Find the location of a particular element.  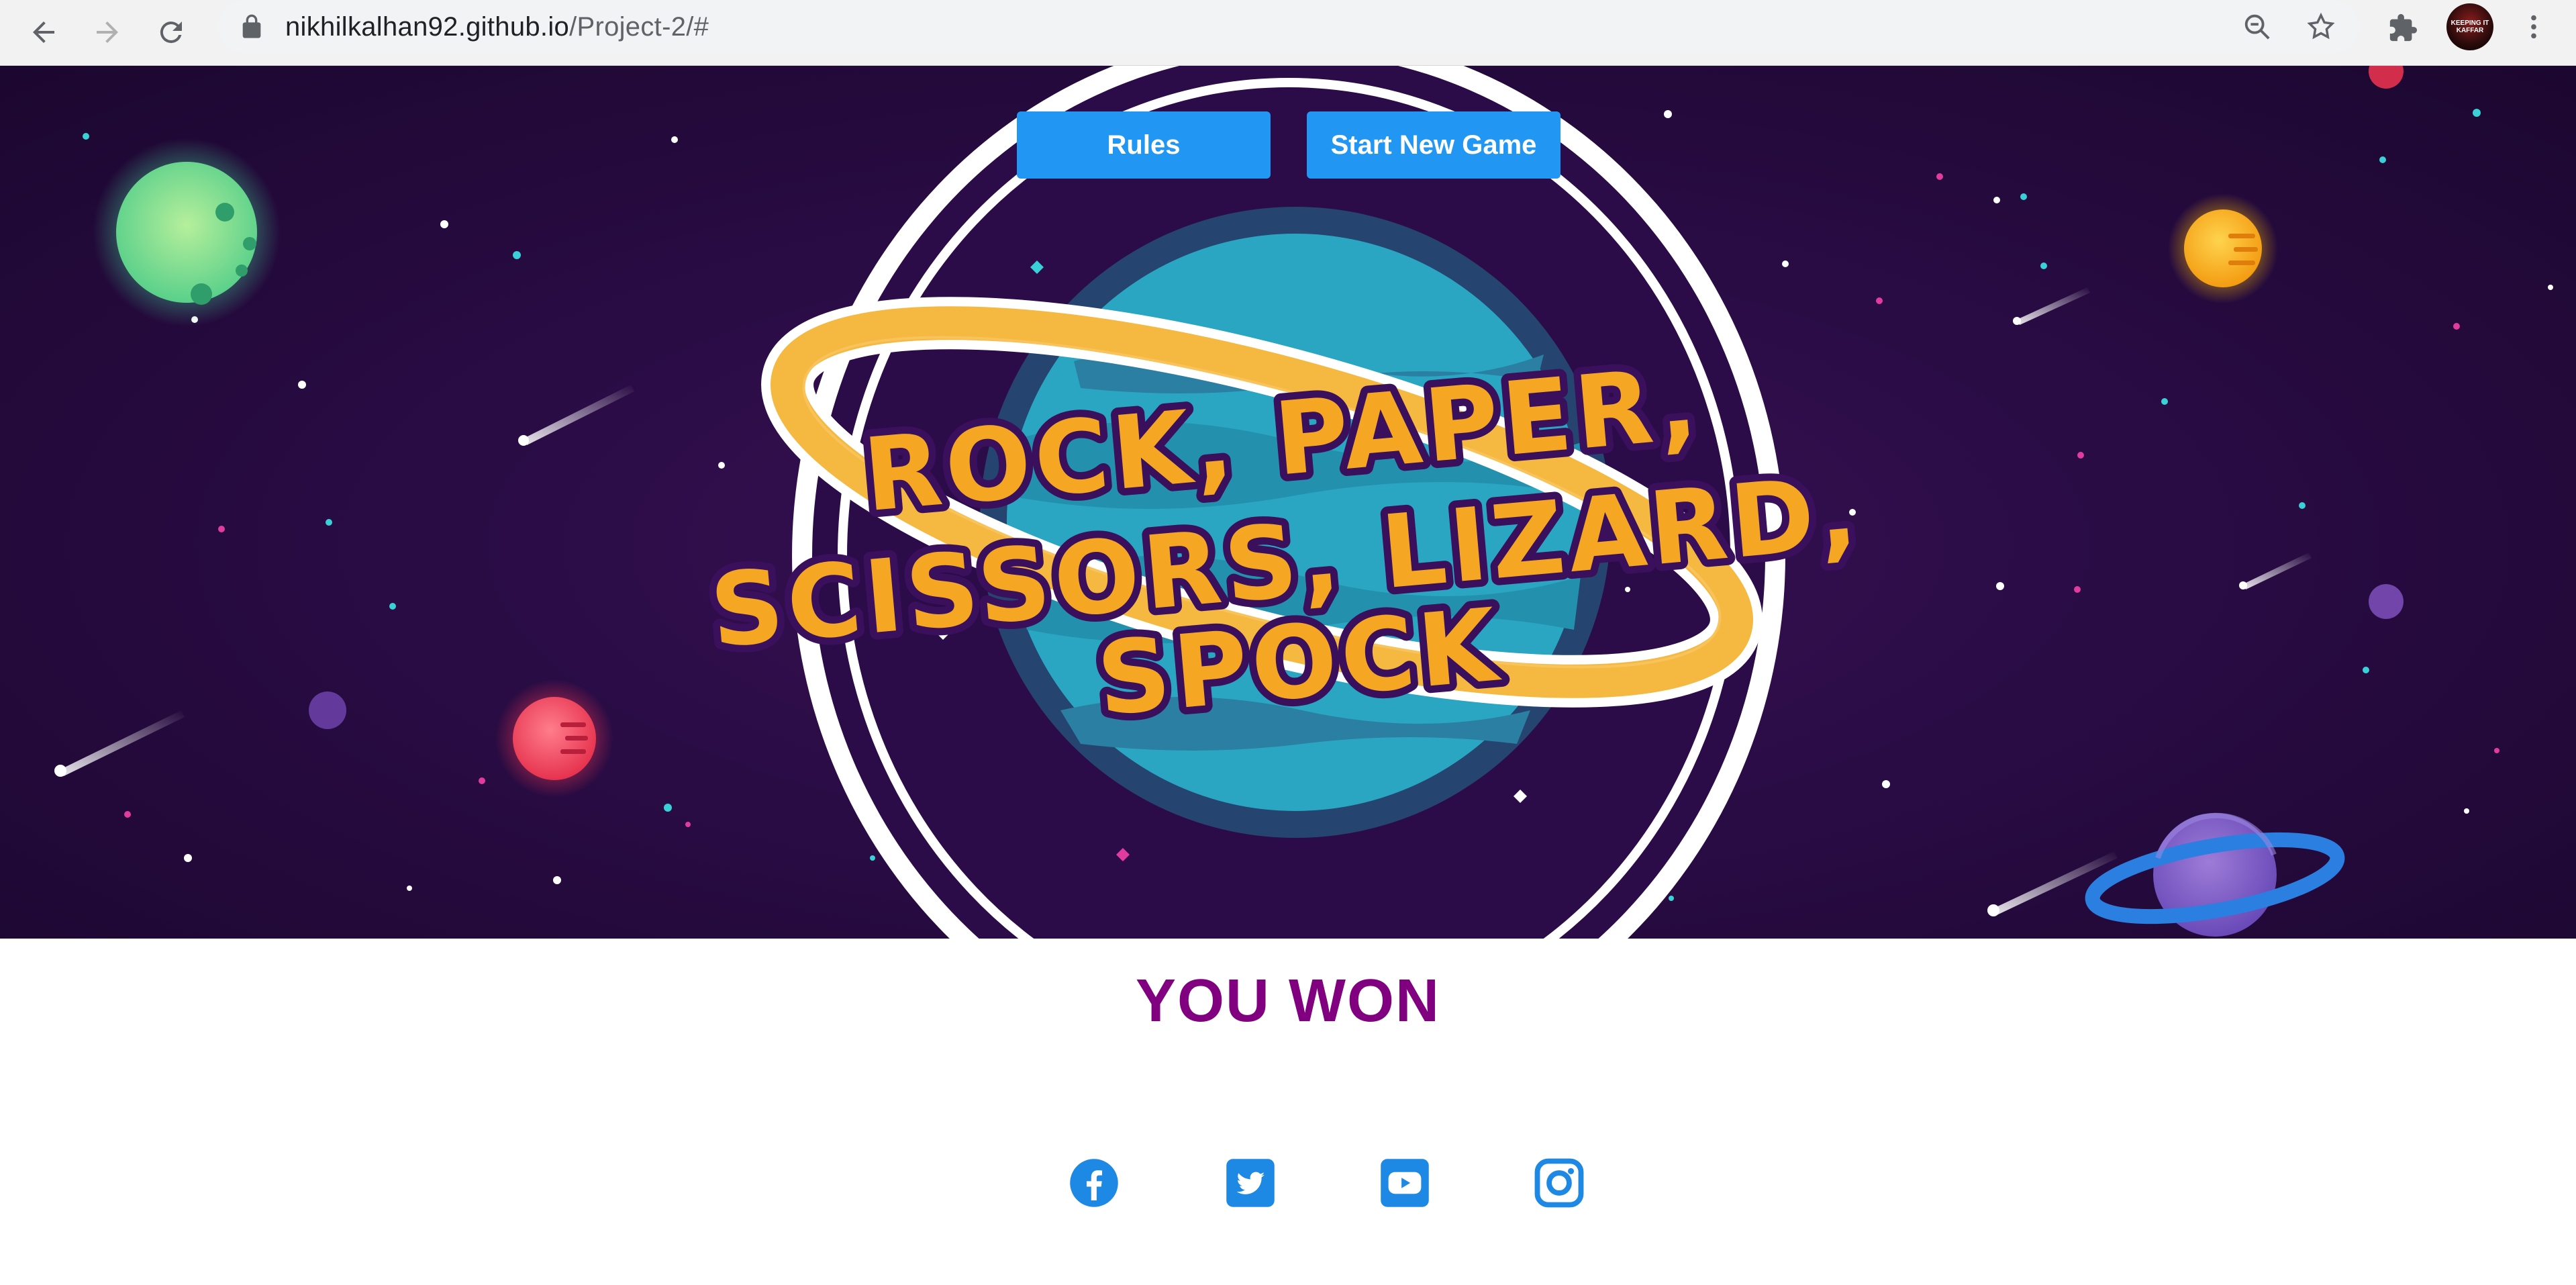

arrow-left-icon is located at coordinates (43, 32).